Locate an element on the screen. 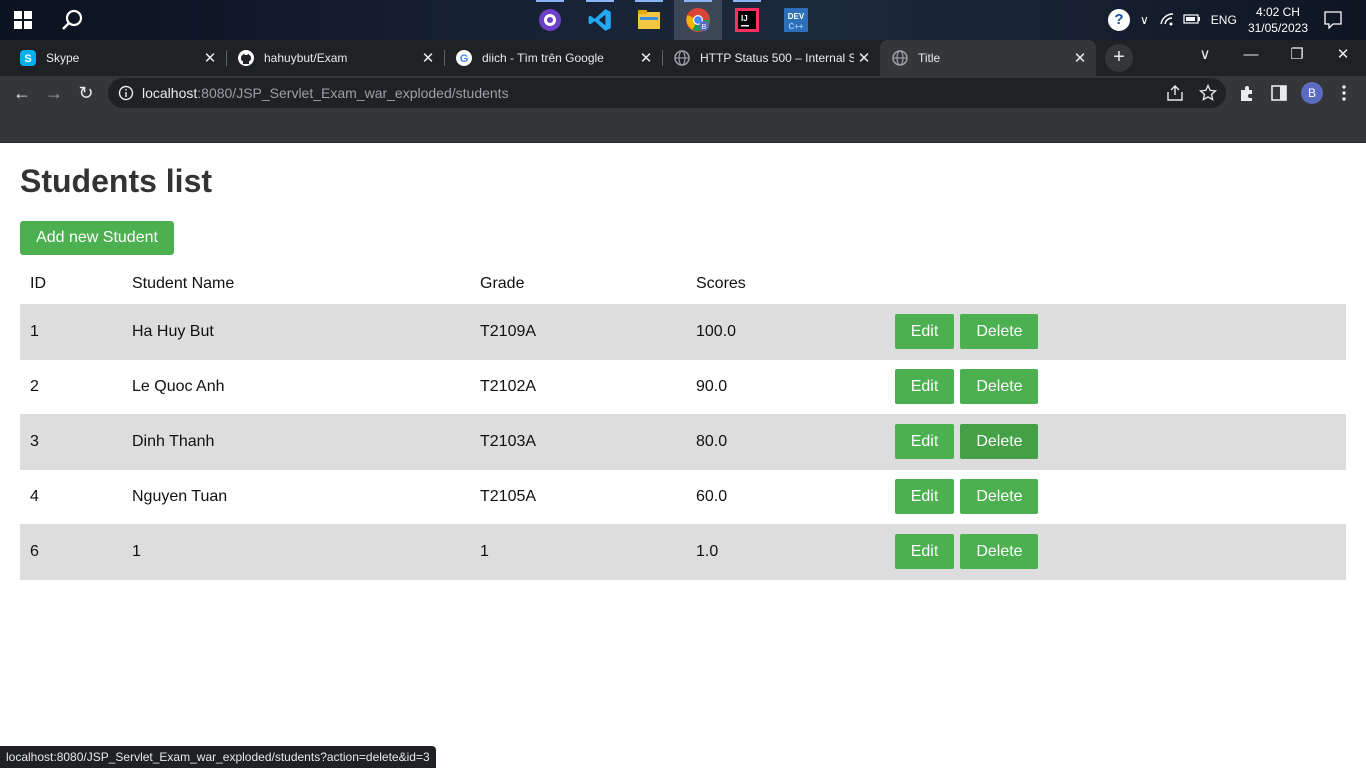 Image resolution: width=1366 pixels, height=768 pixels. window-close-button: ✕ is located at coordinates (1343, 56).